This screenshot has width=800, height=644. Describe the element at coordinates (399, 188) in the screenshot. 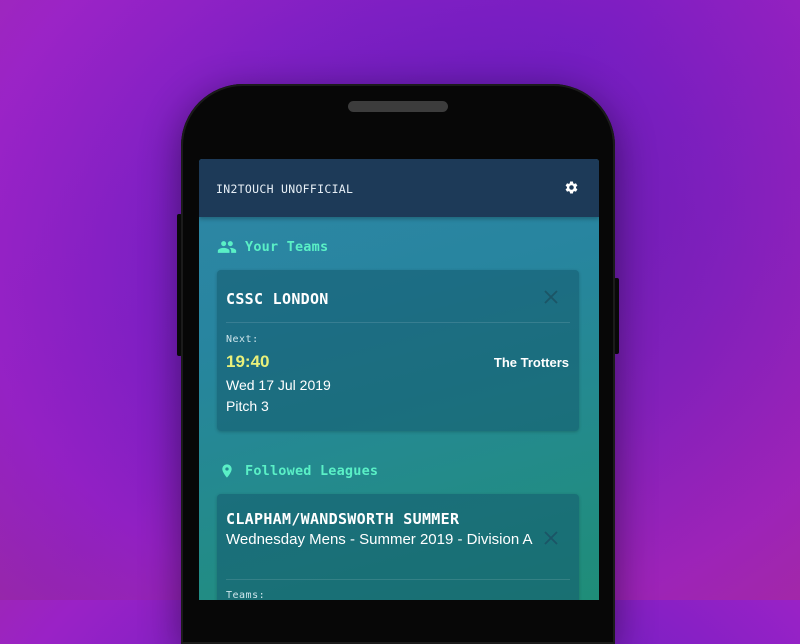

I see `app-bar: IN2TOUCH UNOFFICIAL` at that location.